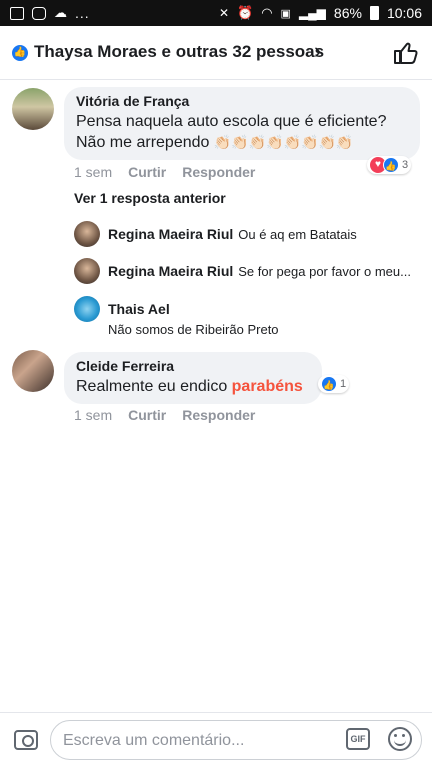  I want to click on instagram-icon, so click(39, 13).